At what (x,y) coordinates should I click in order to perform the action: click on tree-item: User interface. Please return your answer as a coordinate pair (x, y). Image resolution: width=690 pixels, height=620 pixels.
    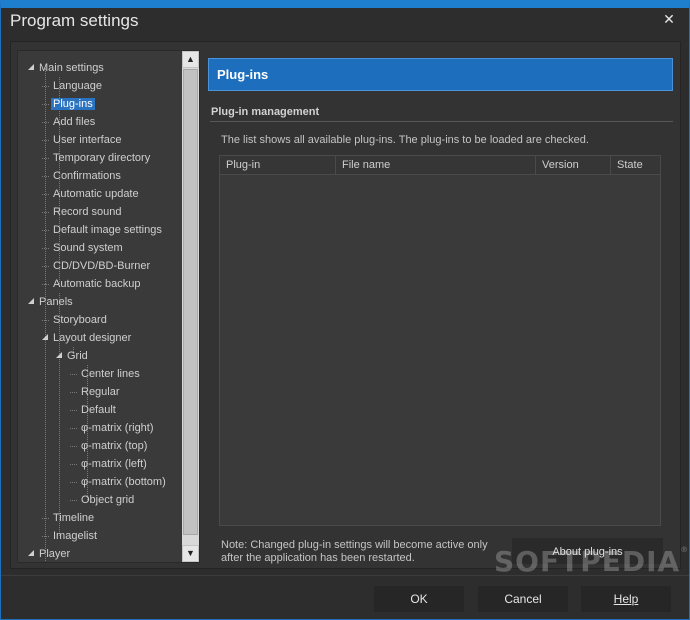
    Looking at the image, I should click on (82, 140).